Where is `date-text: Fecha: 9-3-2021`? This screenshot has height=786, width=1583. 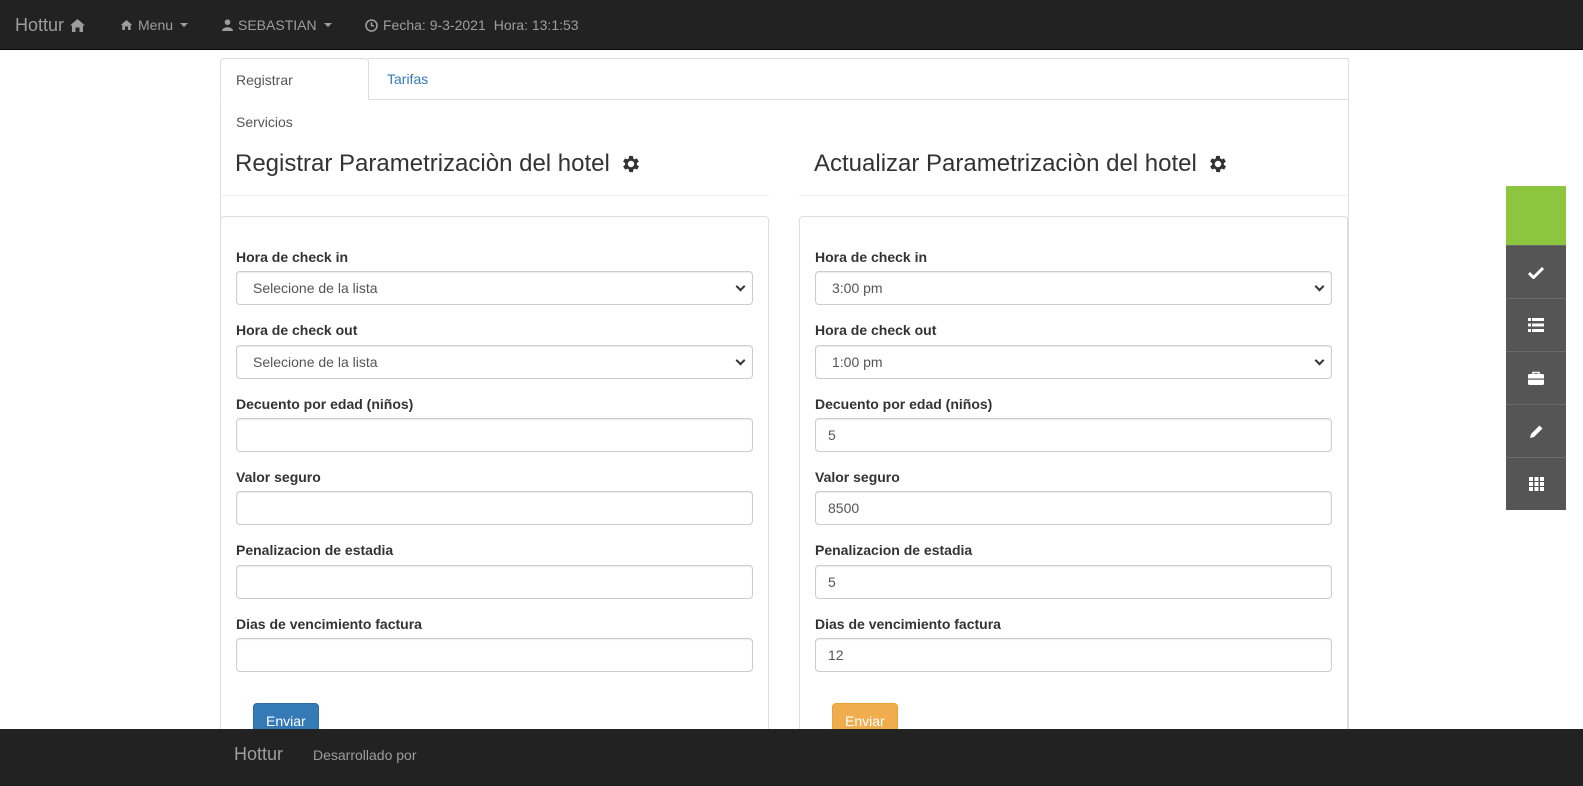
date-text: Fecha: 9-3-2021 is located at coordinates (434, 25).